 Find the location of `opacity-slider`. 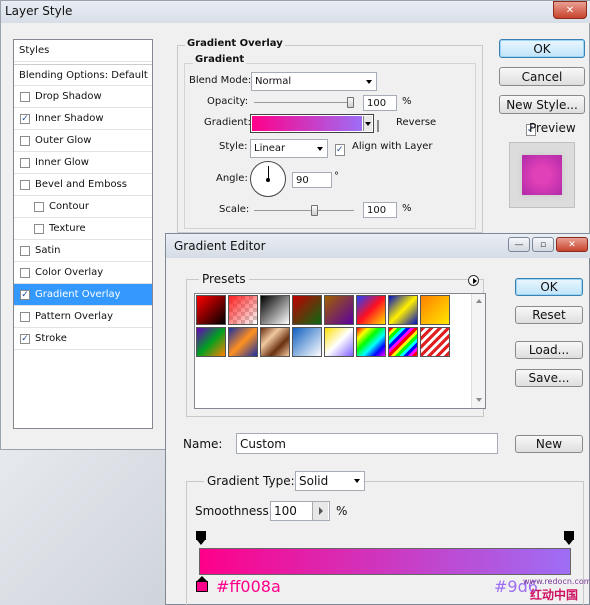

opacity-slider is located at coordinates (304, 102).